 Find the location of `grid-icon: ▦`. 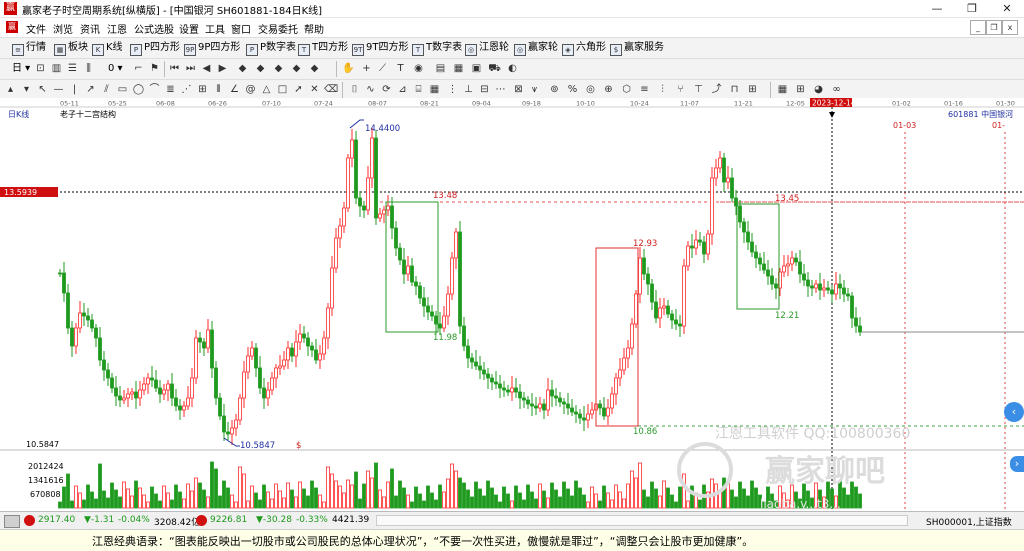

grid-icon: ▦ is located at coordinates (458, 68).